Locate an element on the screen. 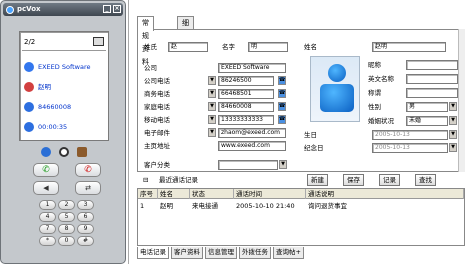  save-button: 保存 is located at coordinates (353, 180).